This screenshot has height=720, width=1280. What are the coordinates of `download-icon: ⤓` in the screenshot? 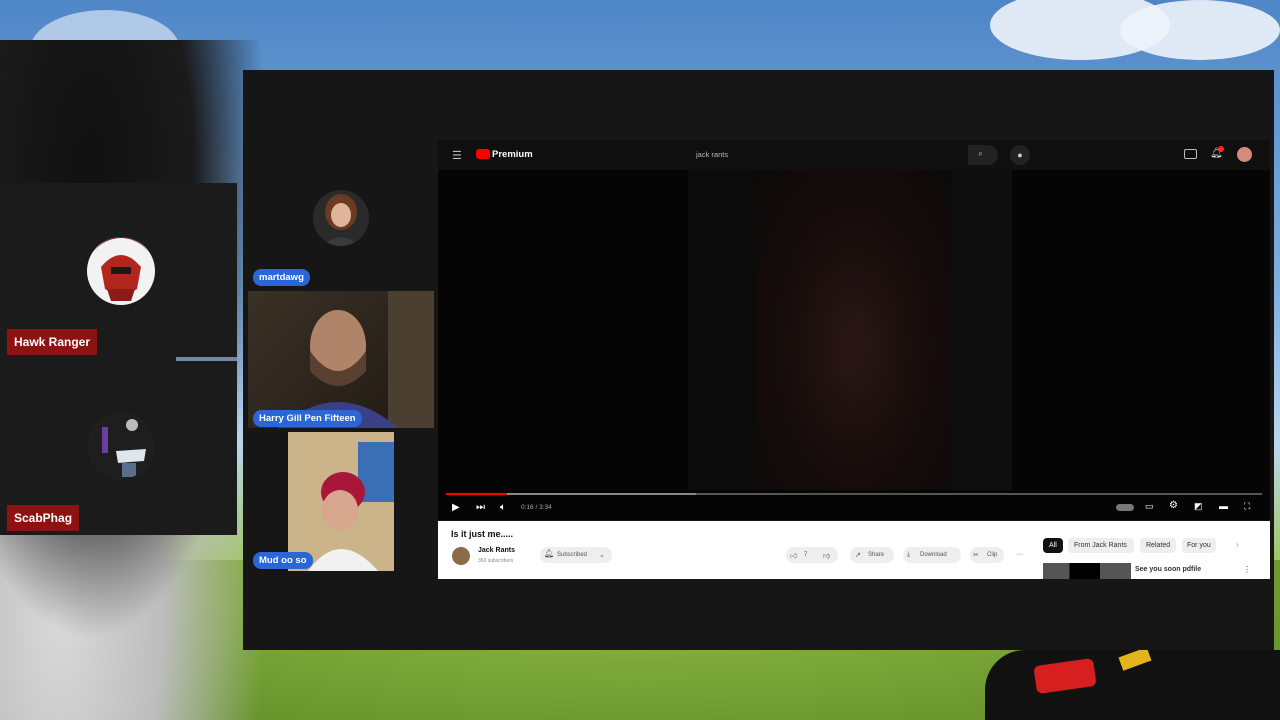 It's located at (909, 554).